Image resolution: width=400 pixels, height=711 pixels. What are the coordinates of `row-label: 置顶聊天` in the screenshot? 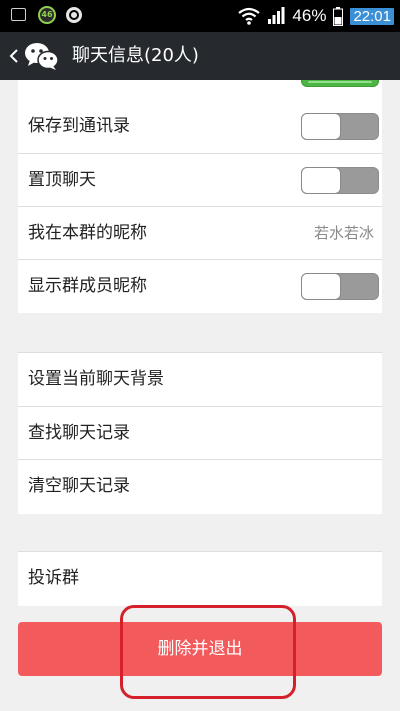 It's located at (62, 180).